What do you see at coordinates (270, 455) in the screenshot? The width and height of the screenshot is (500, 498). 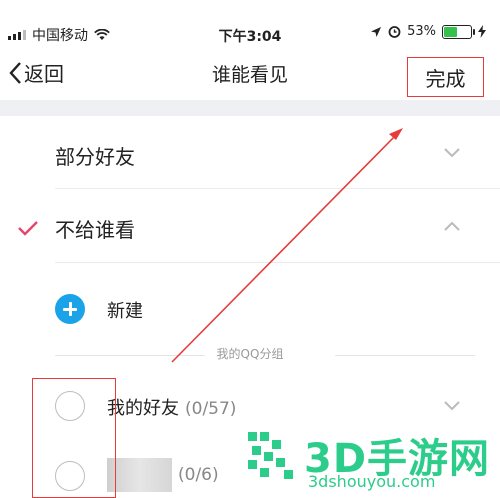 I see `watermark-logo-icon` at bounding box center [270, 455].